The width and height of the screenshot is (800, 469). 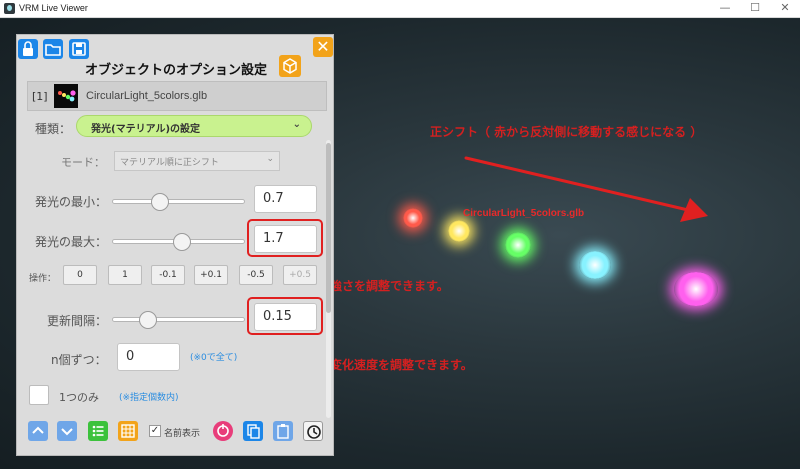 What do you see at coordinates (40, 96) in the screenshot?
I see `object-index: [1]` at bounding box center [40, 96].